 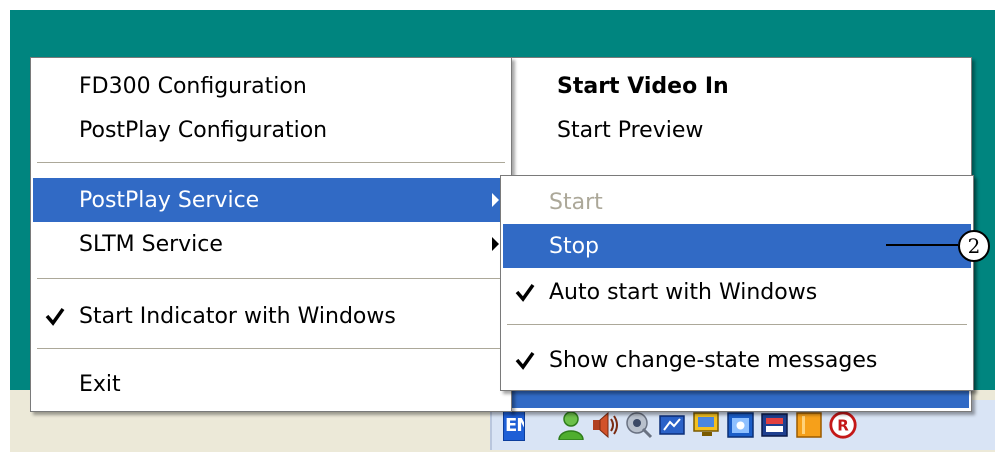 I want to click on menu-item-exit: Exit, so click(x=271, y=384).